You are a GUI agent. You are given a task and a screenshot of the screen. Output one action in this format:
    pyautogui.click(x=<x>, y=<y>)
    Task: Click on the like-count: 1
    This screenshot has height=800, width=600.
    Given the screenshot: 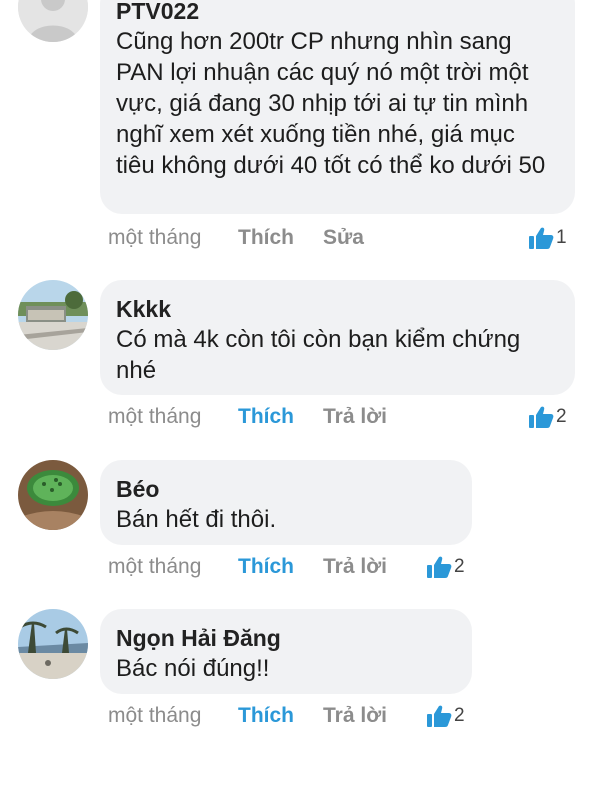 What is the action you would take?
    pyautogui.click(x=547, y=238)
    